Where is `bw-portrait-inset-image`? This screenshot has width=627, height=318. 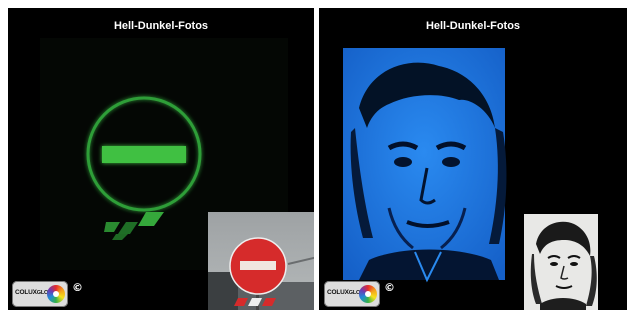 bw-portrait-inset-image is located at coordinates (561, 262).